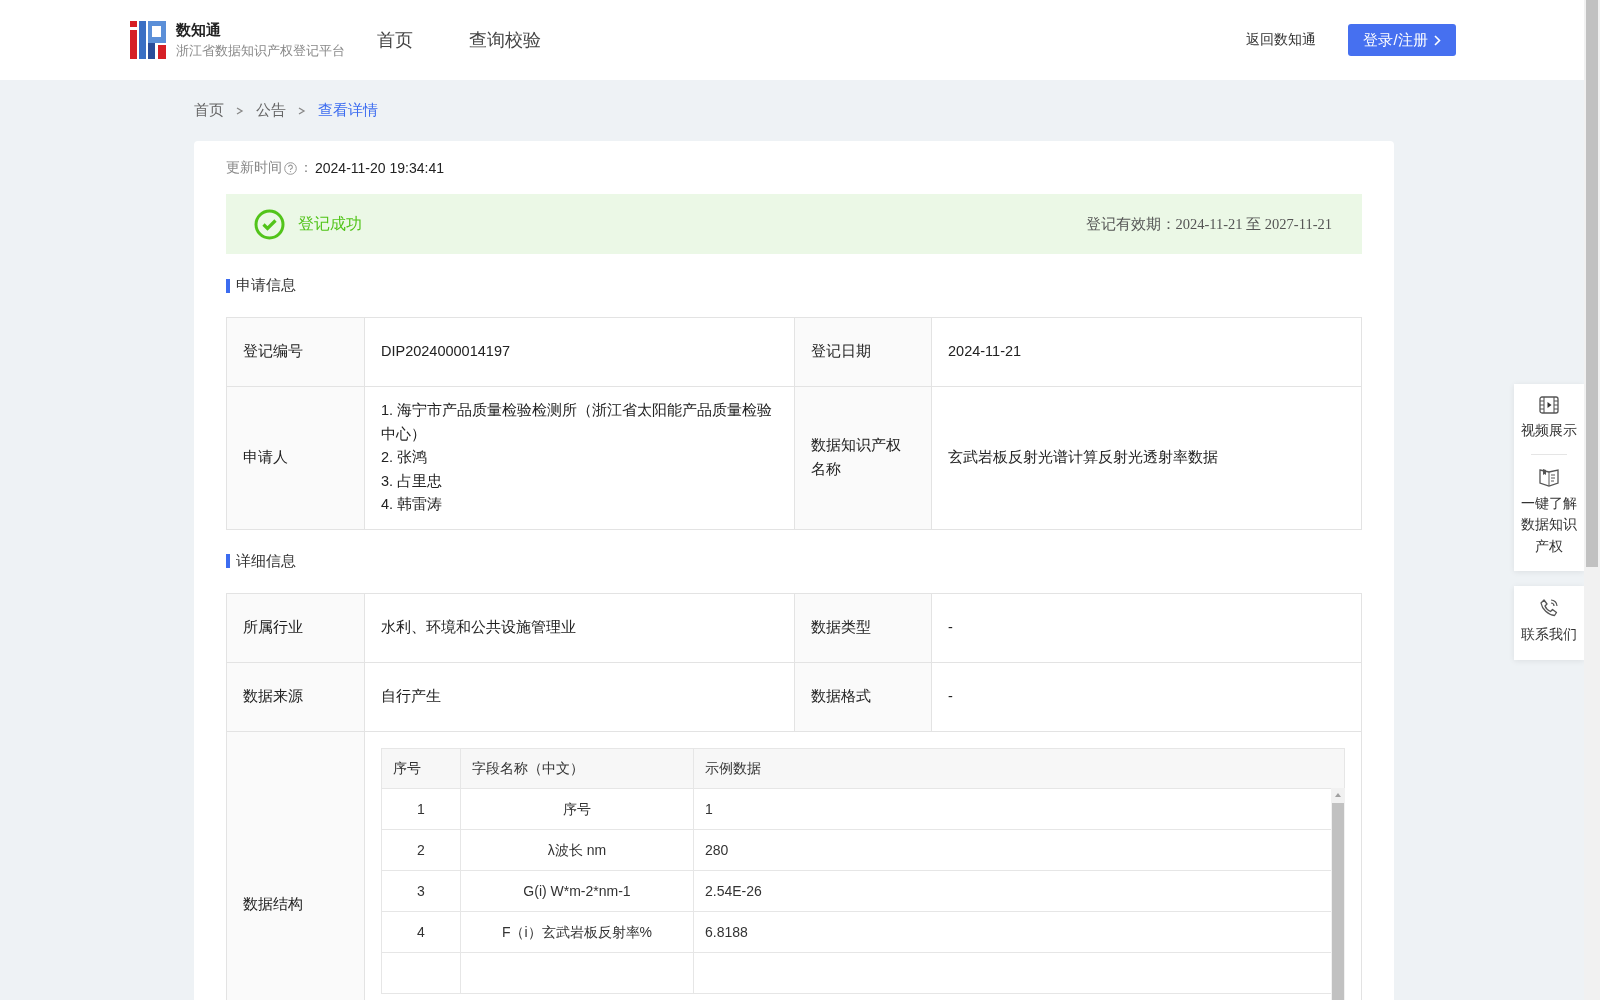 The height and width of the screenshot is (1000, 1600). Describe the element at coordinates (348, 110) in the screenshot. I see `breadcrumb-link: 查看详情` at that location.